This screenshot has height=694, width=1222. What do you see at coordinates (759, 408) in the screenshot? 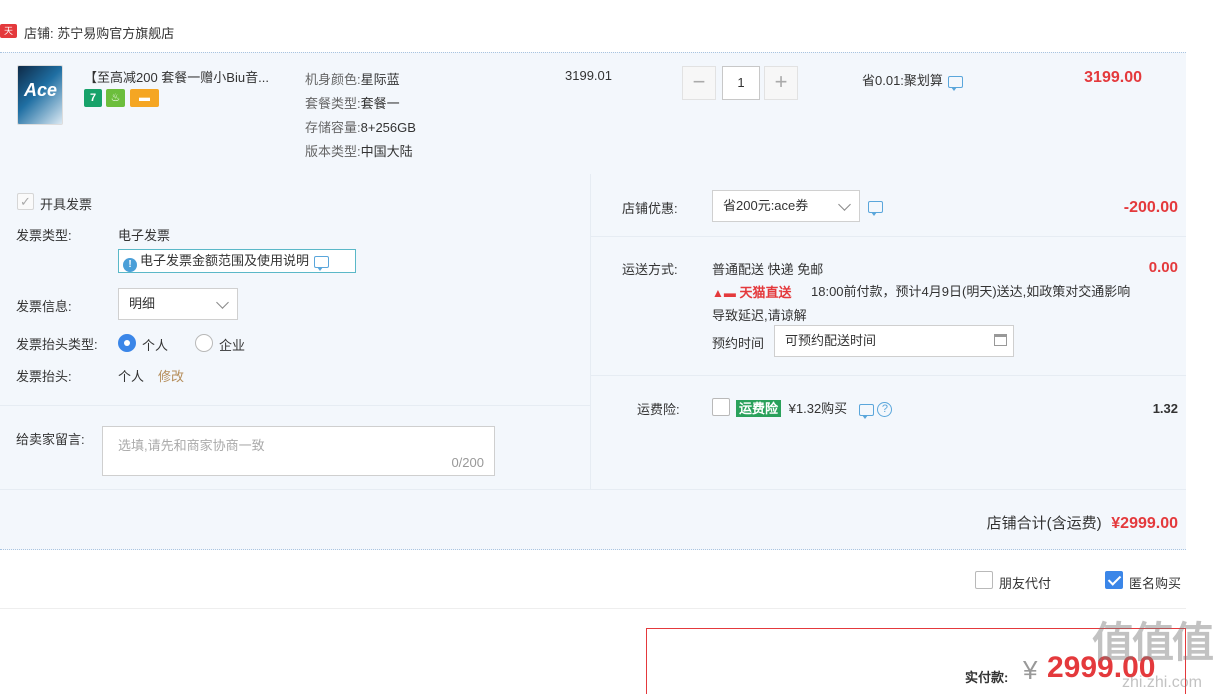
I see `insurance-tag: 运费险` at bounding box center [759, 408].